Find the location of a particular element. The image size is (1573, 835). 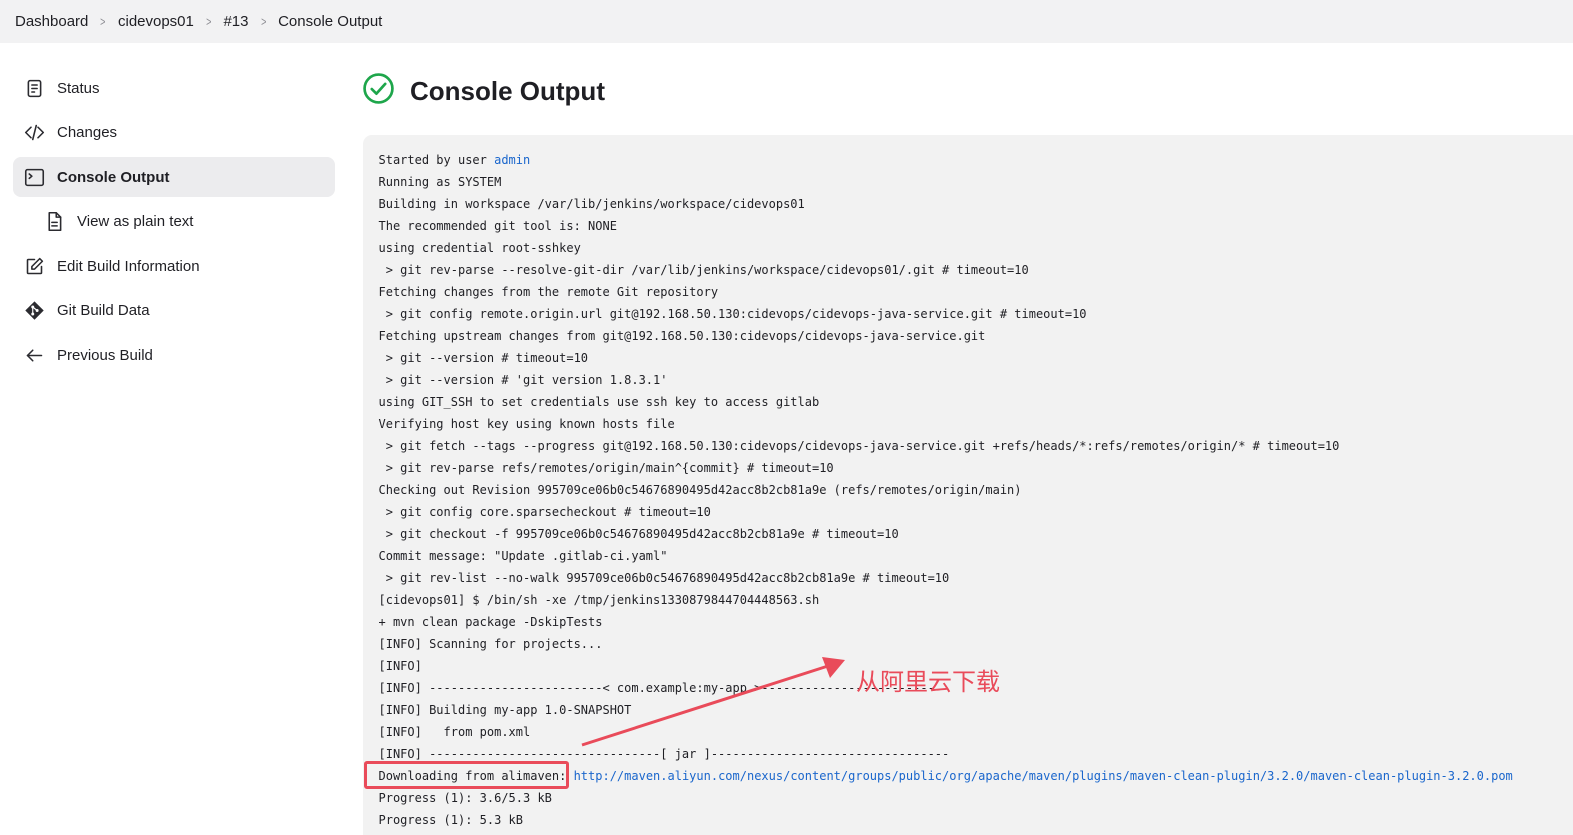

console-line: + mvn clean package -DskipTests is located at coordinates (976, 622).